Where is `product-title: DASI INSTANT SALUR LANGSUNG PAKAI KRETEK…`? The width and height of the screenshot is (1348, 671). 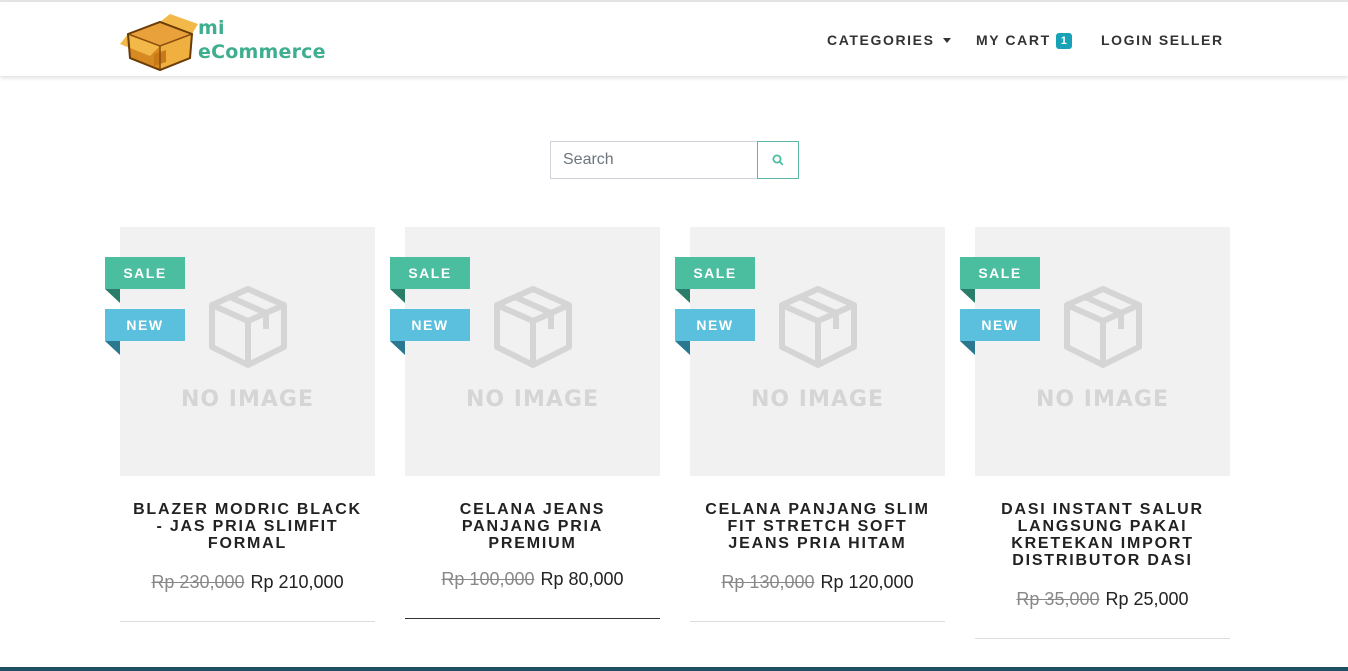
product-title: DASI INSTANT SALUR LANGSUNG PAKAI KRETEK… is located at coordinates (1102, 535).